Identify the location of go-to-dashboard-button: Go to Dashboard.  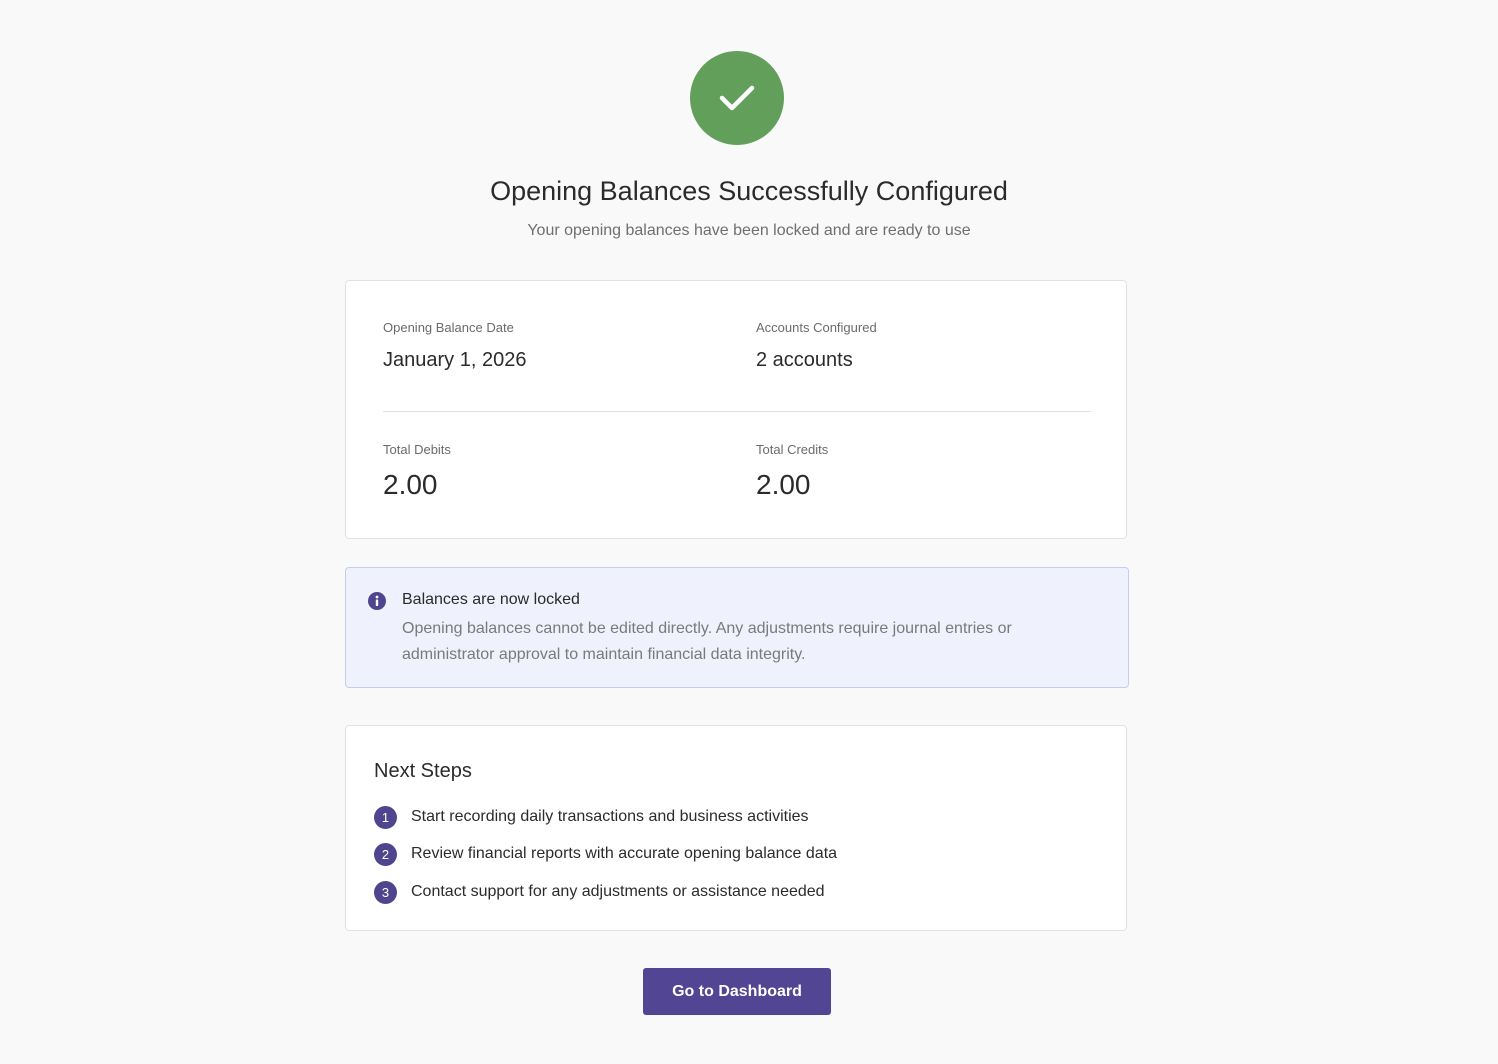
(737, 991).